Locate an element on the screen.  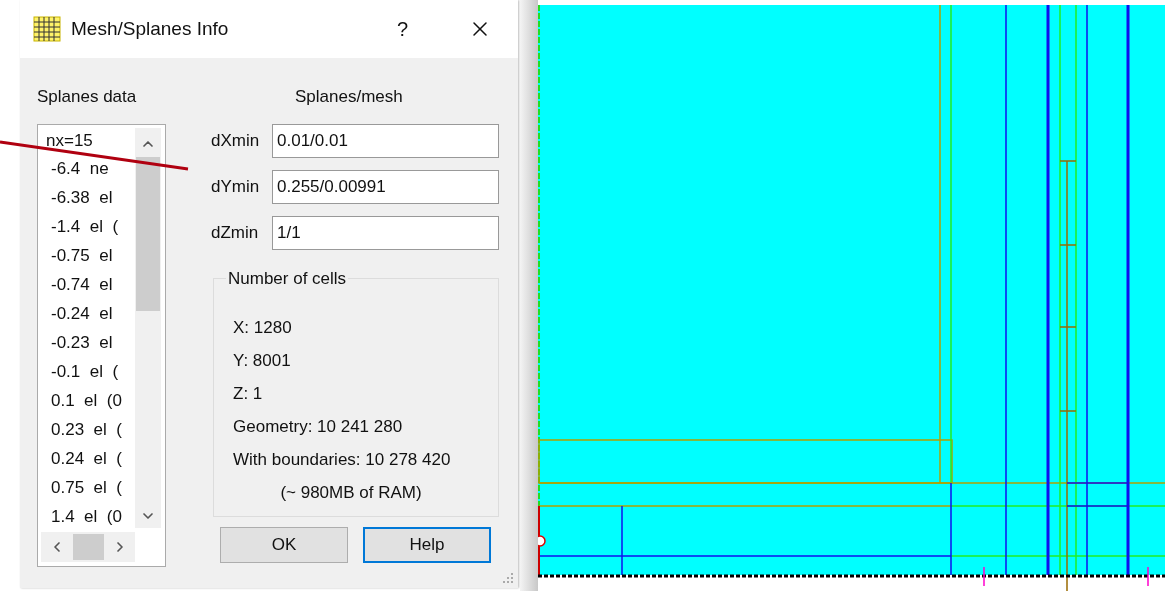
list-item: nx=15 is located at coordinates (86, 139).